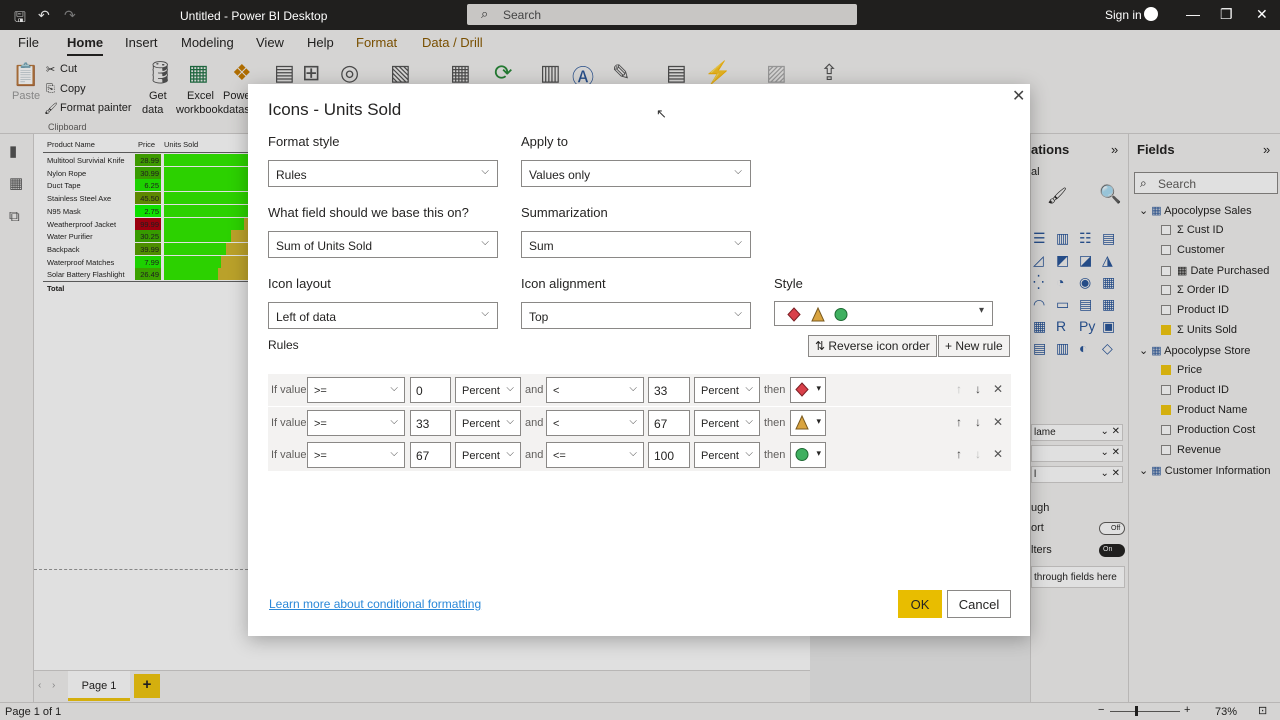 Image resolution: width=1280 pixels, height=720 pixels. What do you see at coordinates (563, 283) in the screenshot?
I see `icon-alignment-label: Icon alignment` at bounding box center [563, 283].